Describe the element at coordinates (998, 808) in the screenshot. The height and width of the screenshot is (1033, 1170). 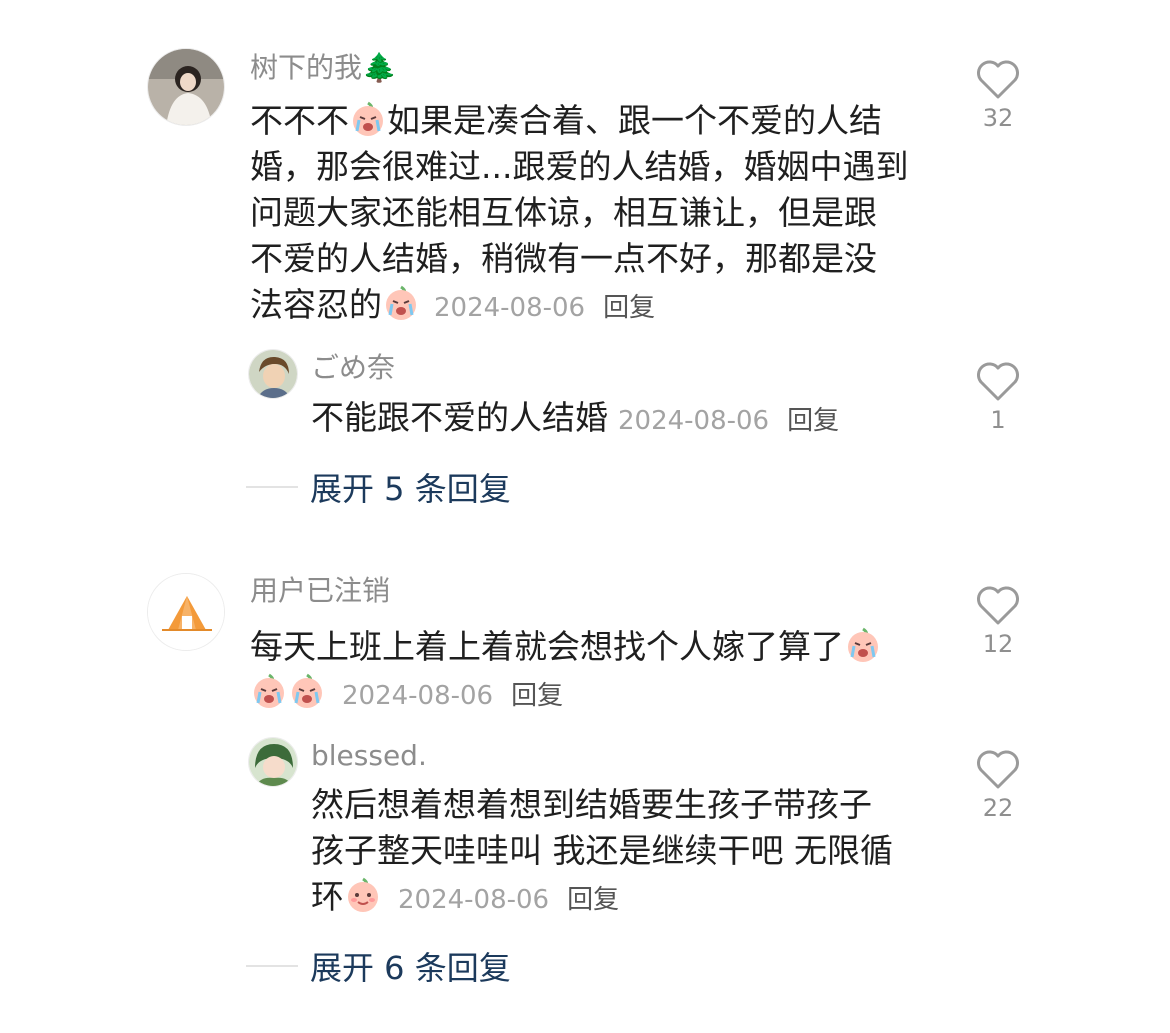
I see `like-count: 22` at that location.